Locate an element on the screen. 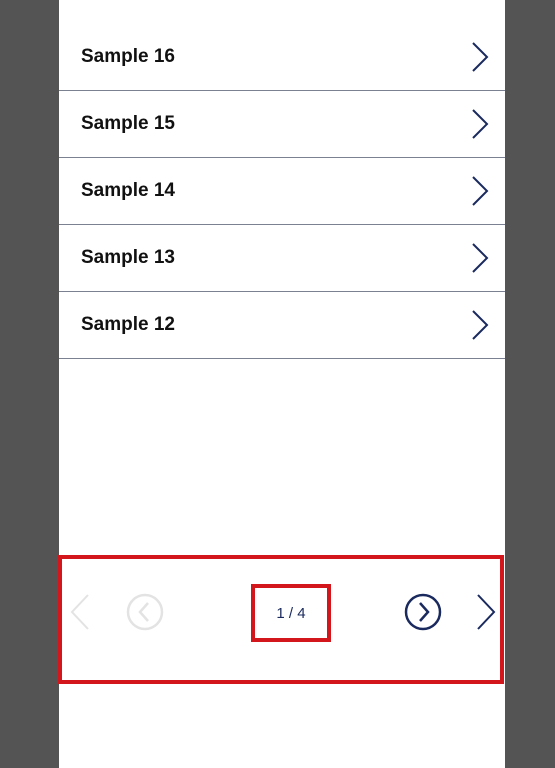  pagination-bar: 1 / 4 is located at coordinates (281, 619).